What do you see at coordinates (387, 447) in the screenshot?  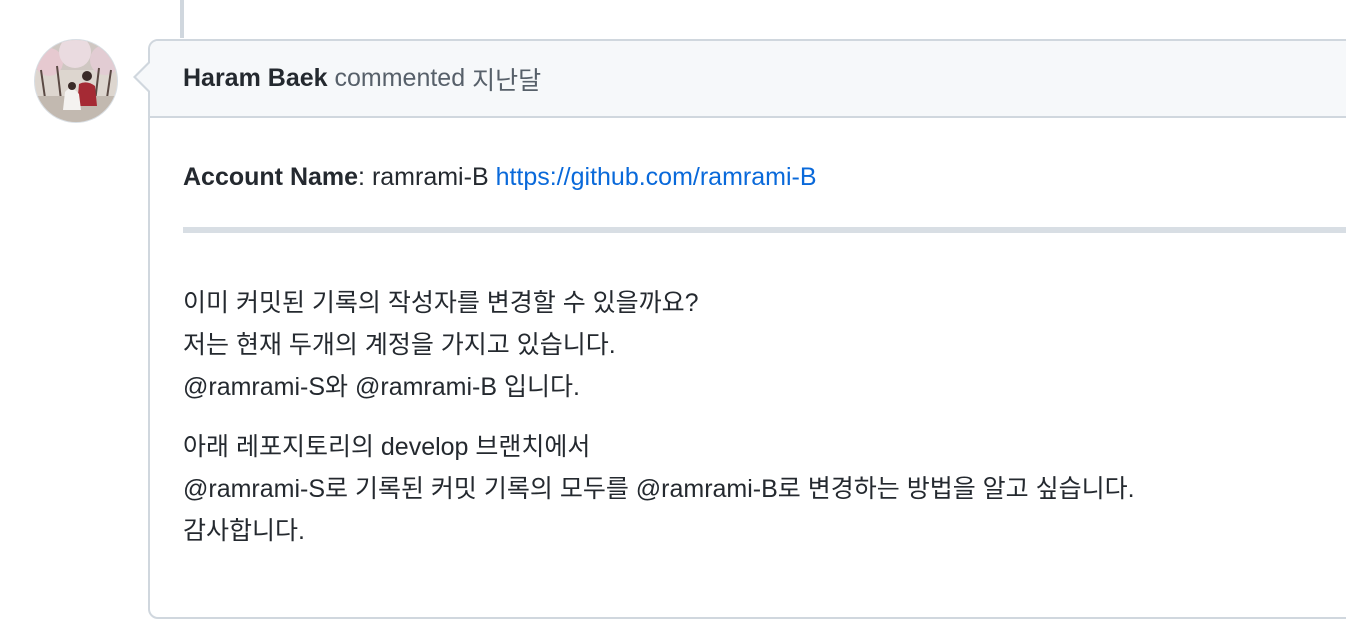 I see `comment-line: 아래 레포지토리의 develop 브랜치에서` at bounding box center [387, 447].